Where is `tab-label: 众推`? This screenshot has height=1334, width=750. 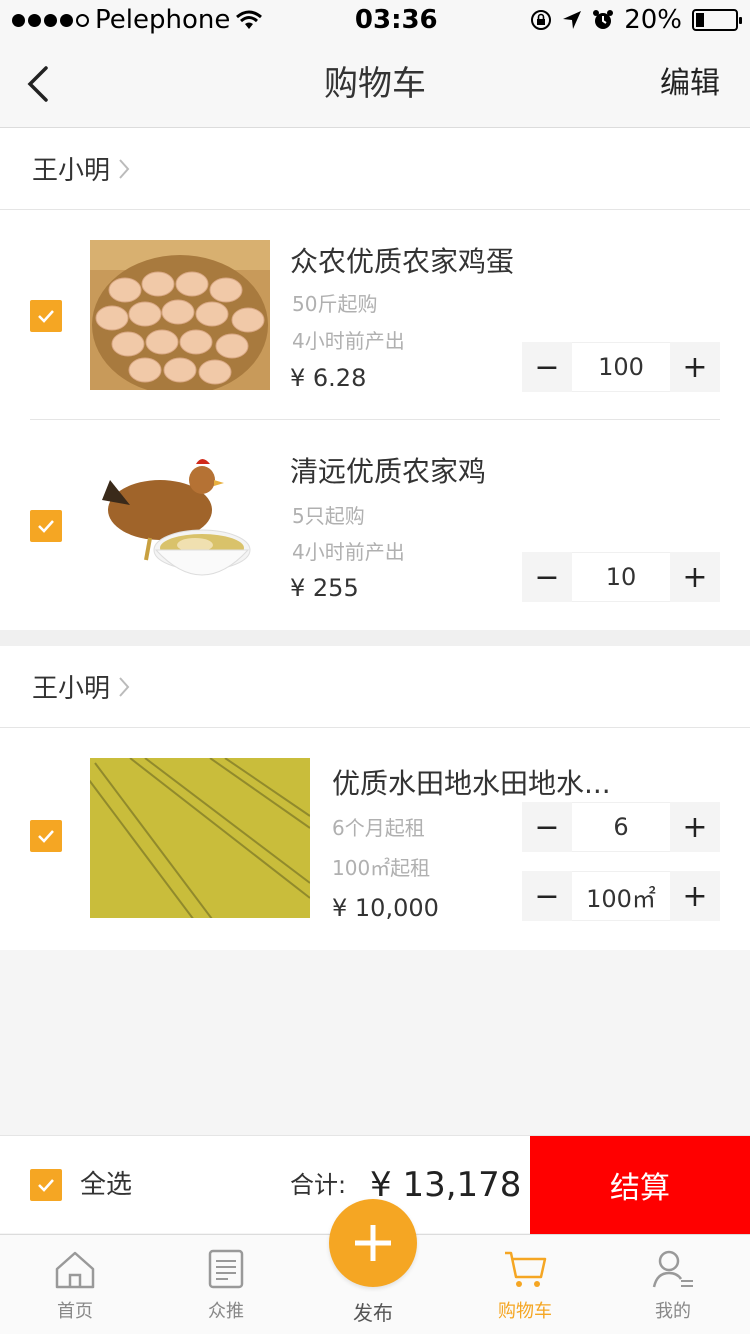
tab-label: 众推 is located at coordinates (226, 1311).